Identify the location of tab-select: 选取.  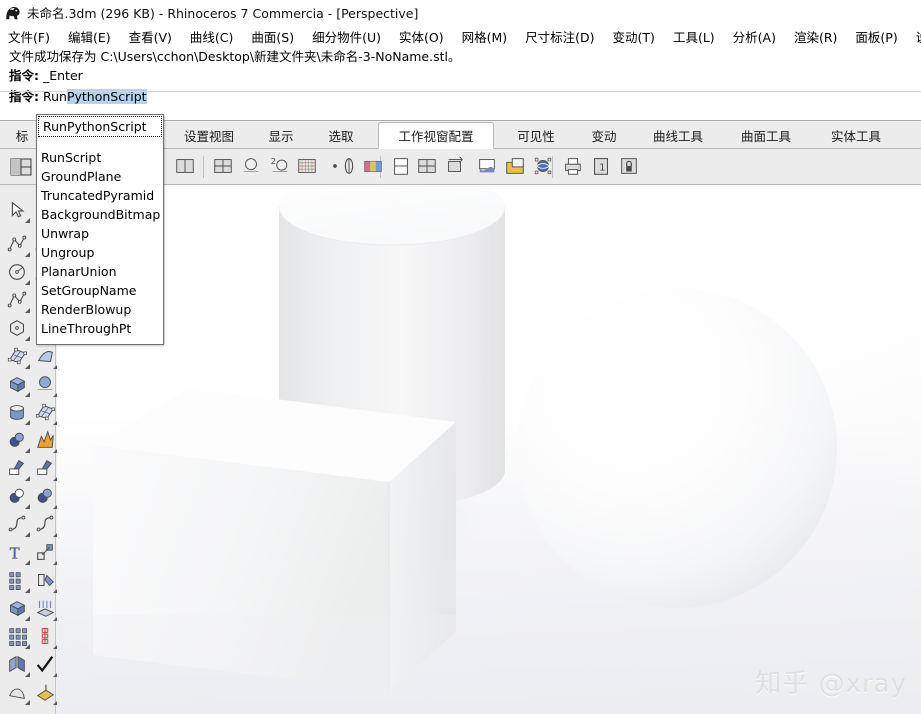
(341, 135).